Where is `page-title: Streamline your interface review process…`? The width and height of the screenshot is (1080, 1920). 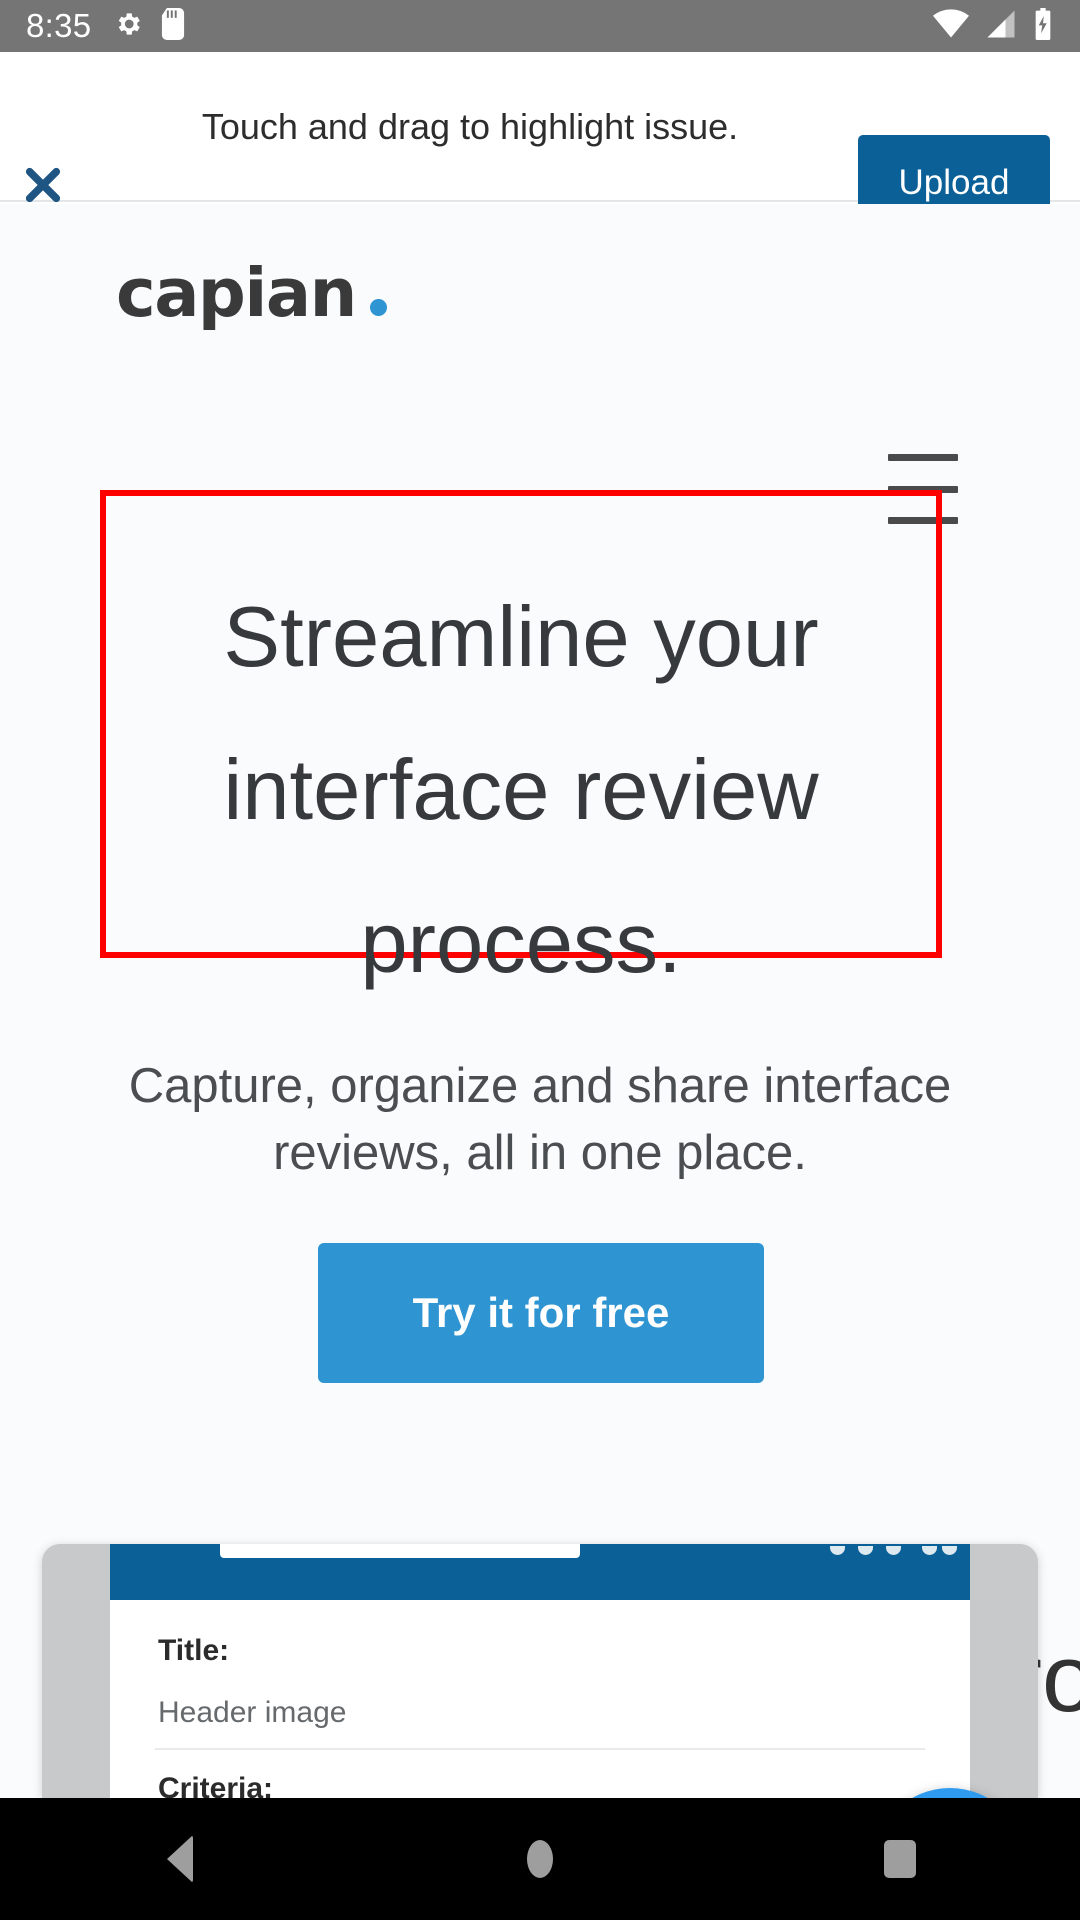 page-title: Streamline your interface review process… is located at coordinates (521, 790).